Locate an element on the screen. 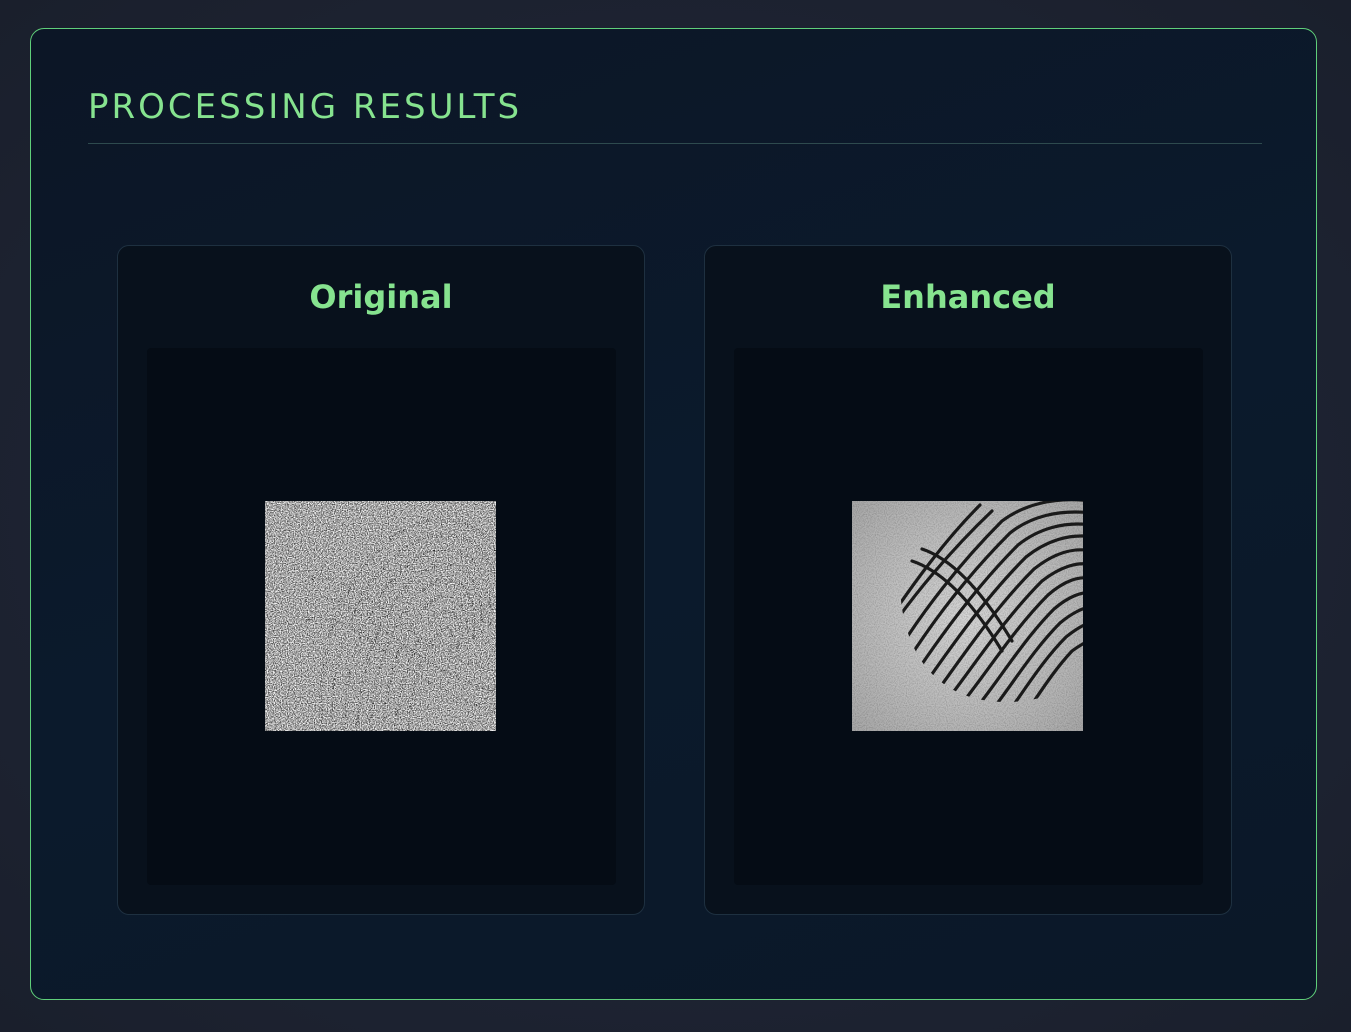 The height and width of the screenshot is (1032, 1351). page-title: PROCESSING RESULTS is located at coordinates (305, 107).